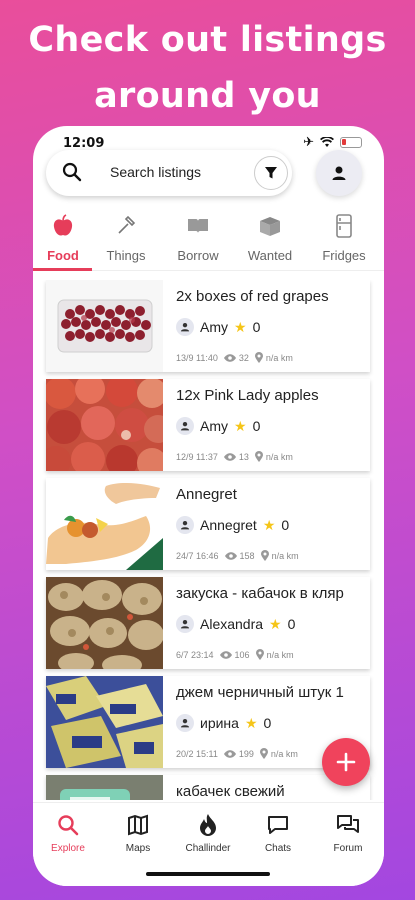 The height and width of the screenshot is (900, 415). I want to click on nav-challinder: Challinder, so click(208, 832).